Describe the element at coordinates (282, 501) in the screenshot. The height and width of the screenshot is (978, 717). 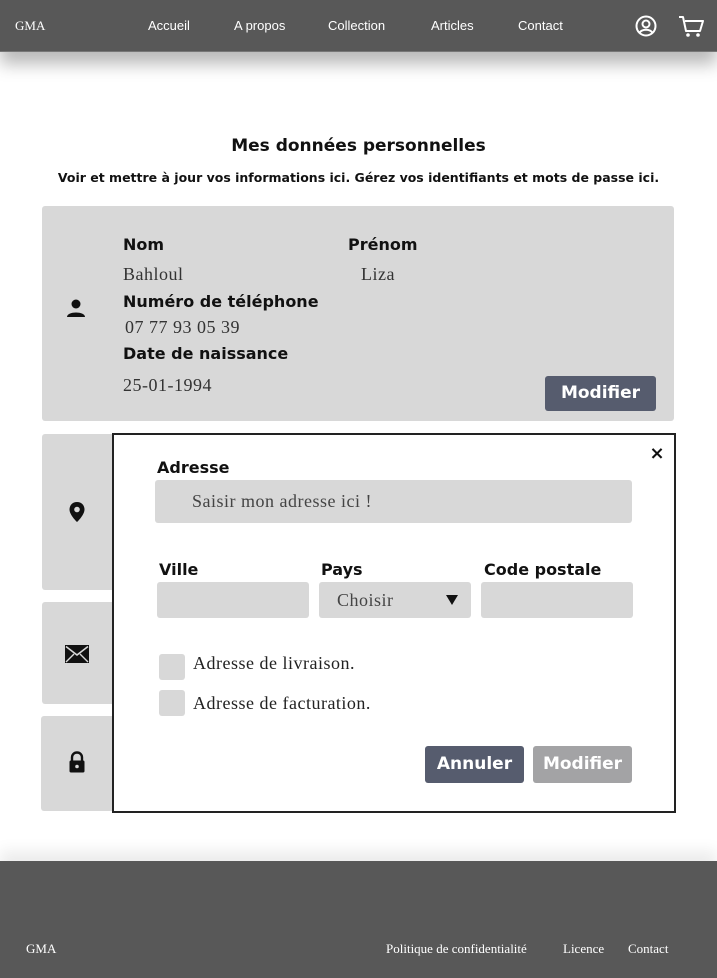
I see `address-placeholder: Saisir mon adresse ici !` at that location.